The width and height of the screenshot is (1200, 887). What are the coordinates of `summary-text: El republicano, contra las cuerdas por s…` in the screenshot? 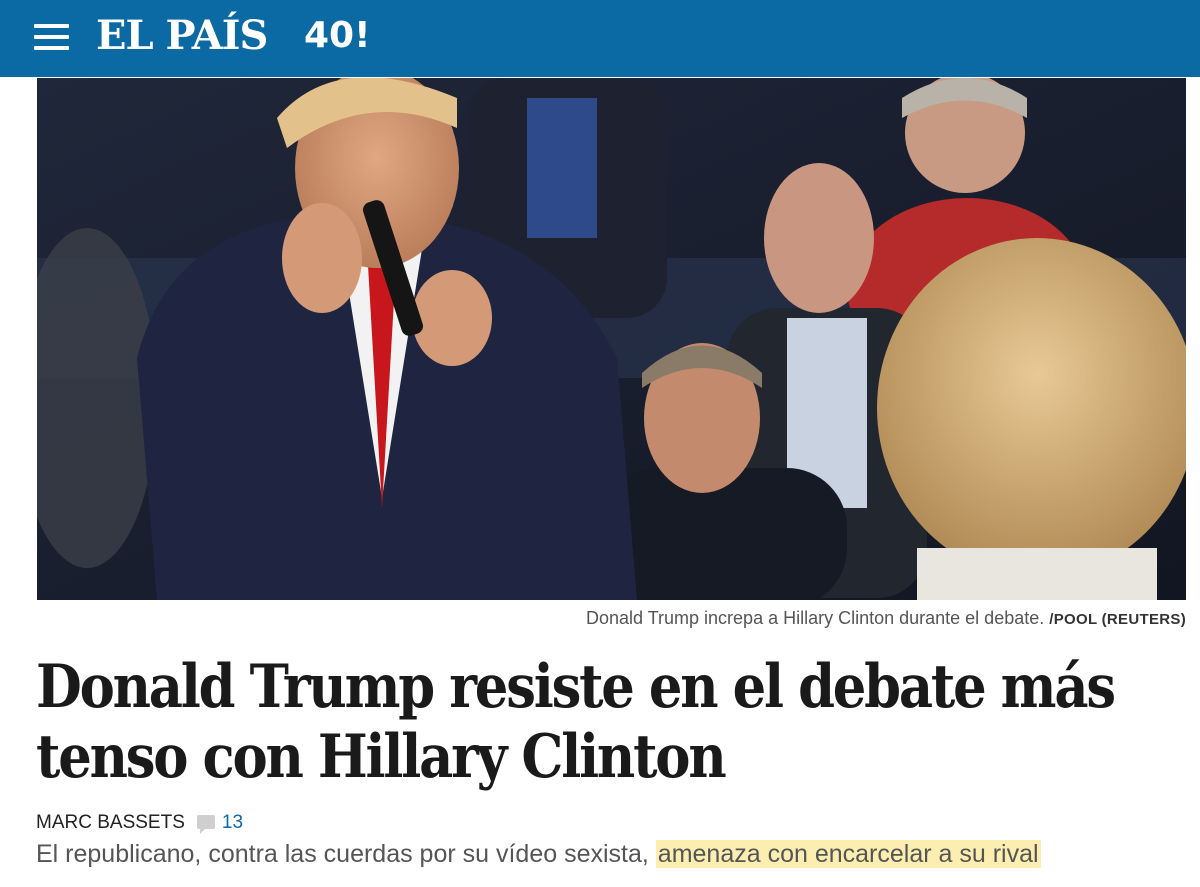 It's located at (342, 854).